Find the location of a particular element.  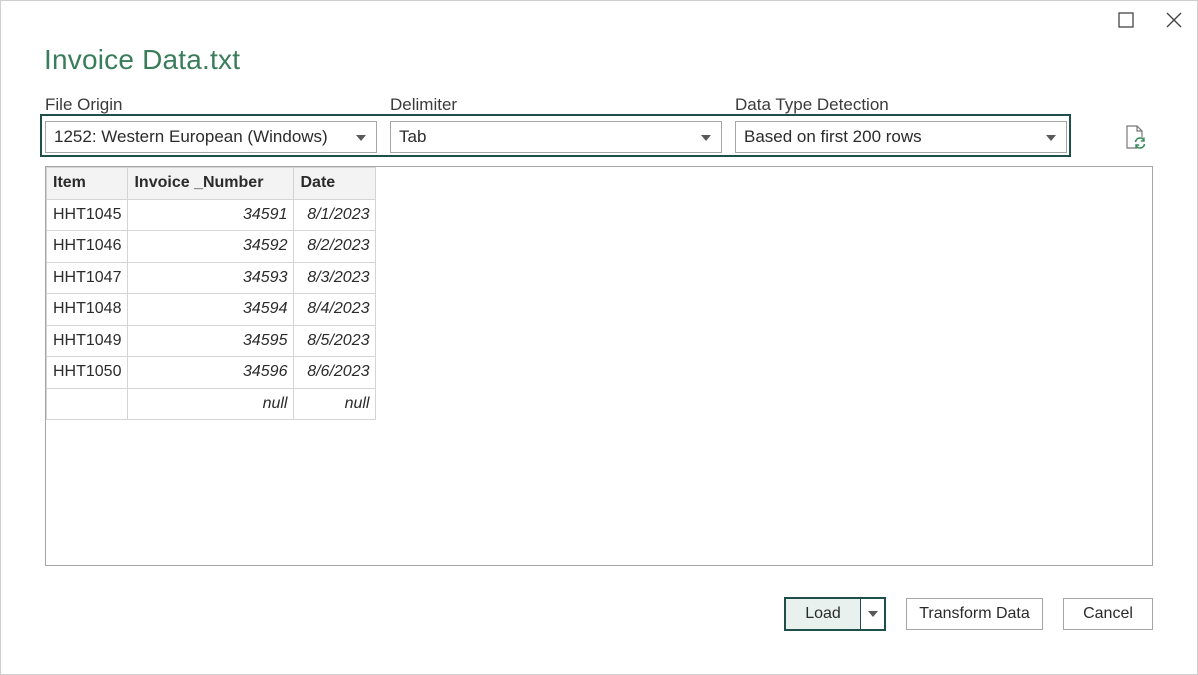

load-split-button: Load is located at coordinates (835, 614).